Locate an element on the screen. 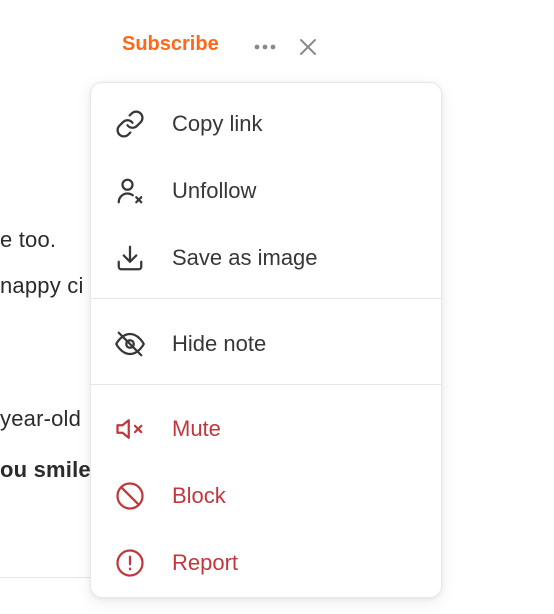 The height and width of the screenshot is (614, 554). menu-item-label: Save as image is located at coordinates (245, 257).